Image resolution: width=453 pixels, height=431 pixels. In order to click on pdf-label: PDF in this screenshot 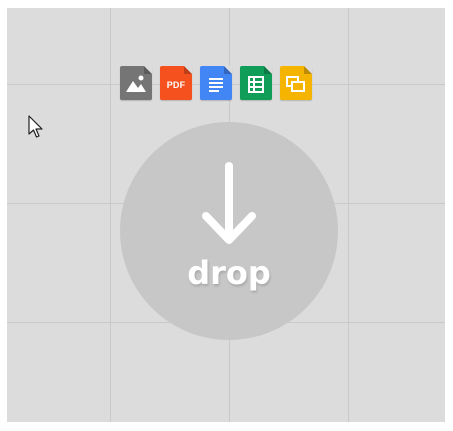, I will do `click(176, 85)`.